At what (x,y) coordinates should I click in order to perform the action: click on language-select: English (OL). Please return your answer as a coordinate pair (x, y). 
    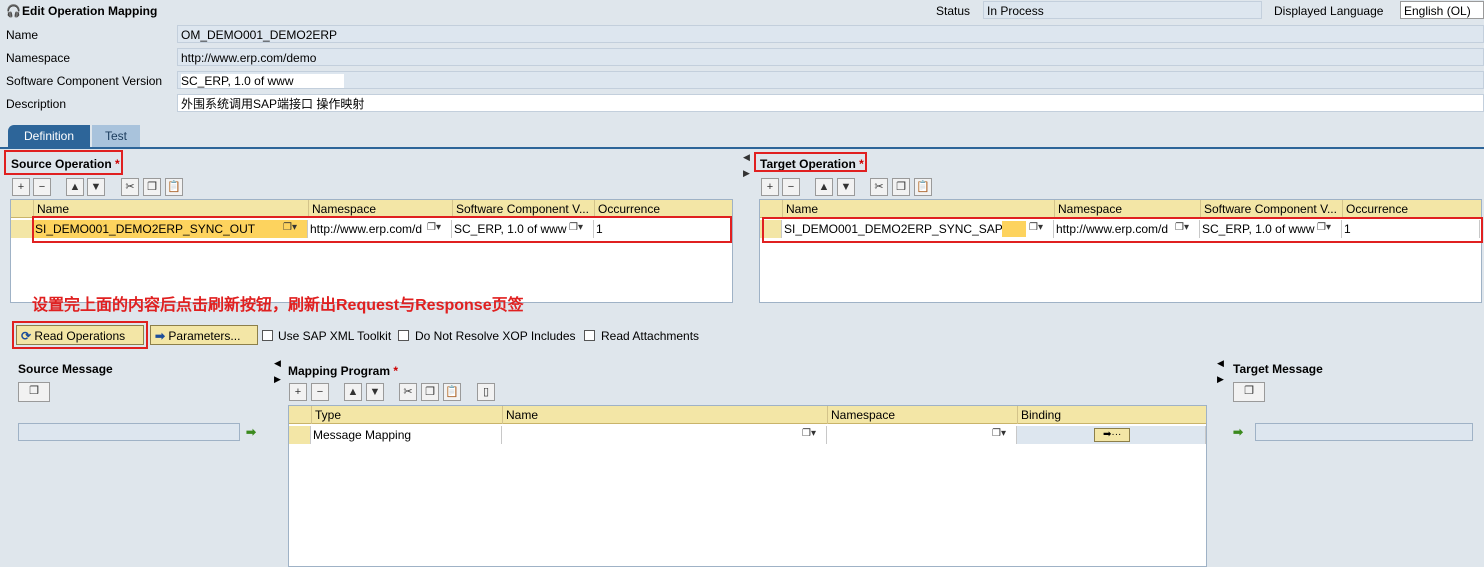
    Looking at the image, I should click on (1442, 10).